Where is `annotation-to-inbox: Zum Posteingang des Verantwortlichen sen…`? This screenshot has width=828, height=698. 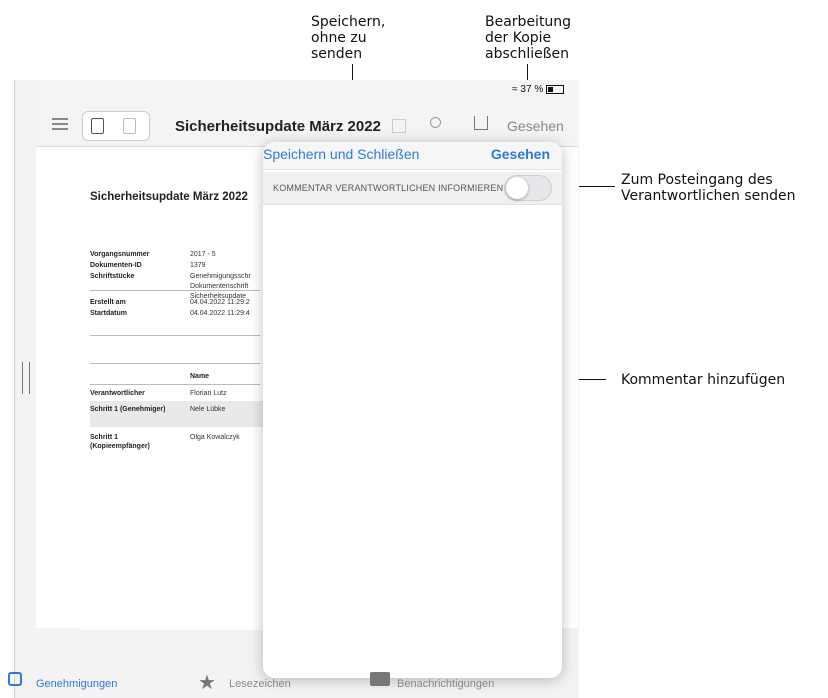 annotation-to-inbox: Zum Posteingang des Verantwortlichen sen… is located at coordinates (708, 188).